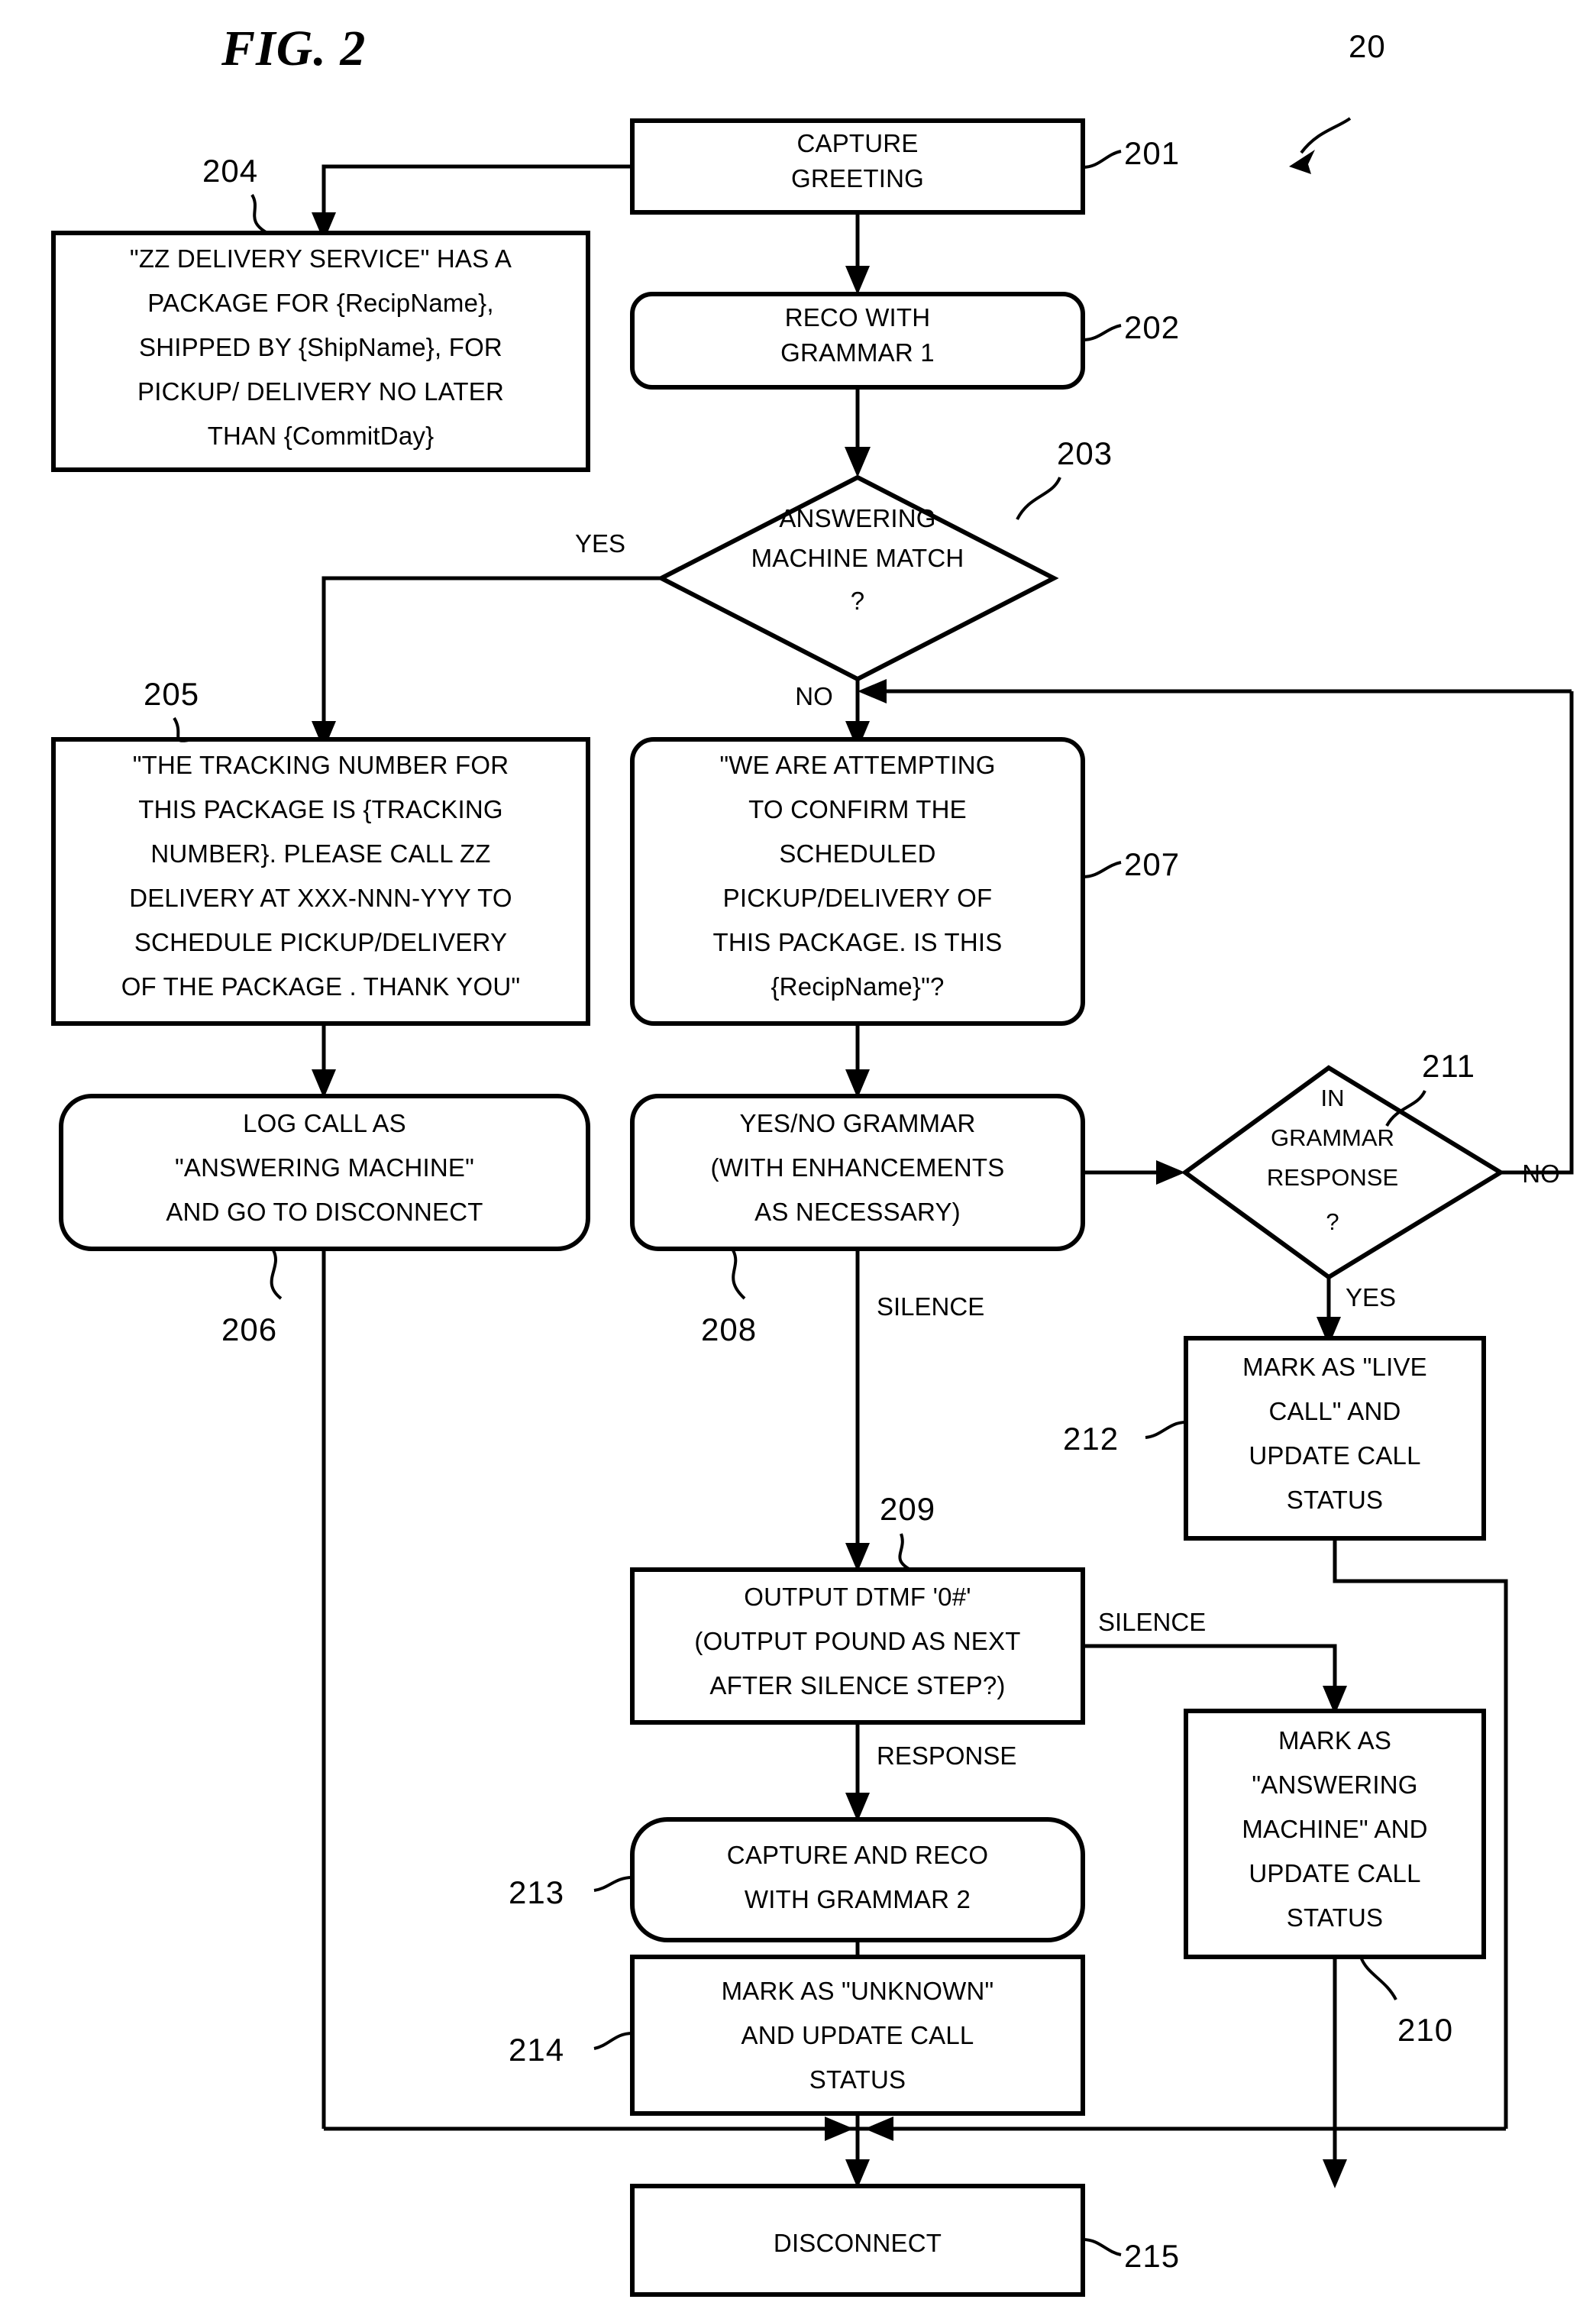  Describe the element at coordinates (1152, 864) in the screenshot. I see `ref-label-207: 207` at that location.